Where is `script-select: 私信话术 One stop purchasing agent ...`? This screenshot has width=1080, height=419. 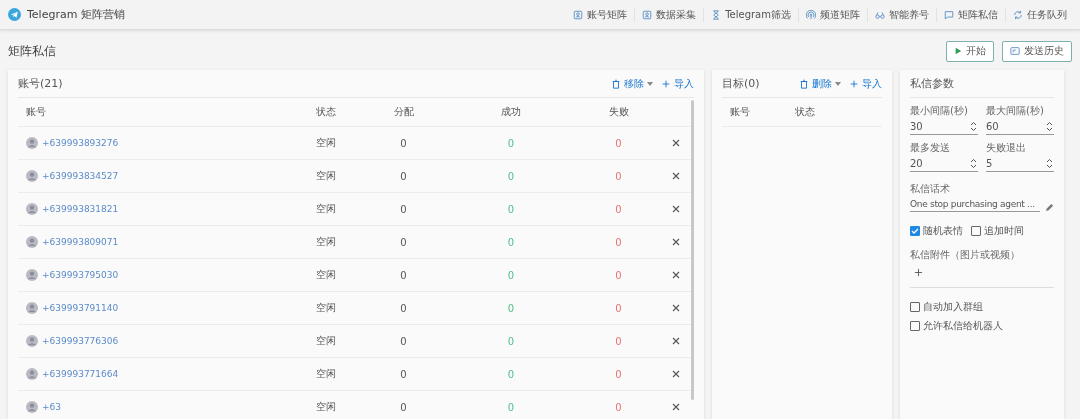
script-select: 私信话术 One stop purchasing agent ... is located at coordinates (975, 197).